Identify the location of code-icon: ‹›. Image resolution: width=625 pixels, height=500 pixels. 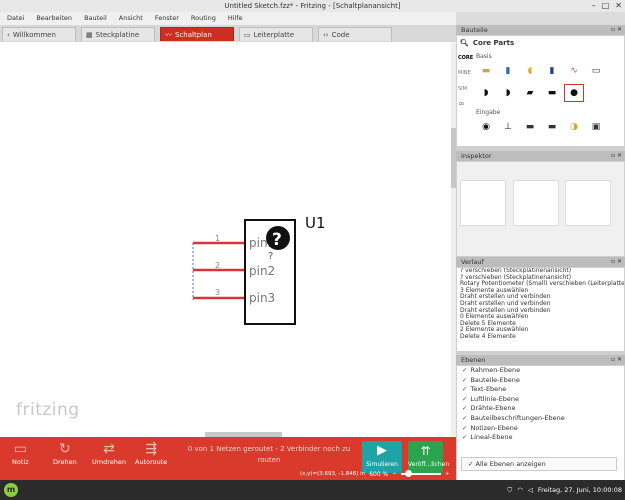
(326, 34).